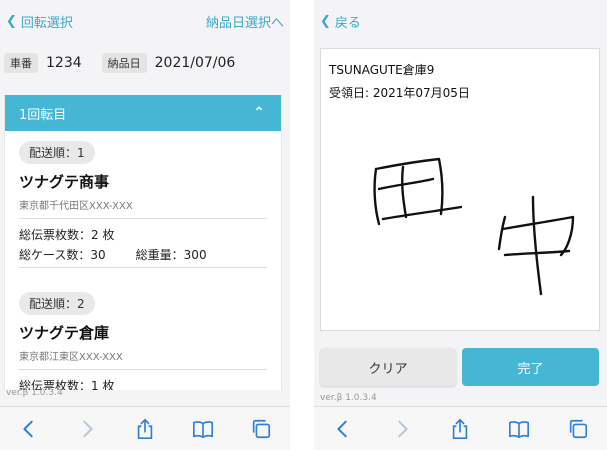 This screenshot has width=607, height=450. What do you see at coordinates (124, 63) in the screenshot?
I see `date-label: 納品日` at bounding box center [124, 63].